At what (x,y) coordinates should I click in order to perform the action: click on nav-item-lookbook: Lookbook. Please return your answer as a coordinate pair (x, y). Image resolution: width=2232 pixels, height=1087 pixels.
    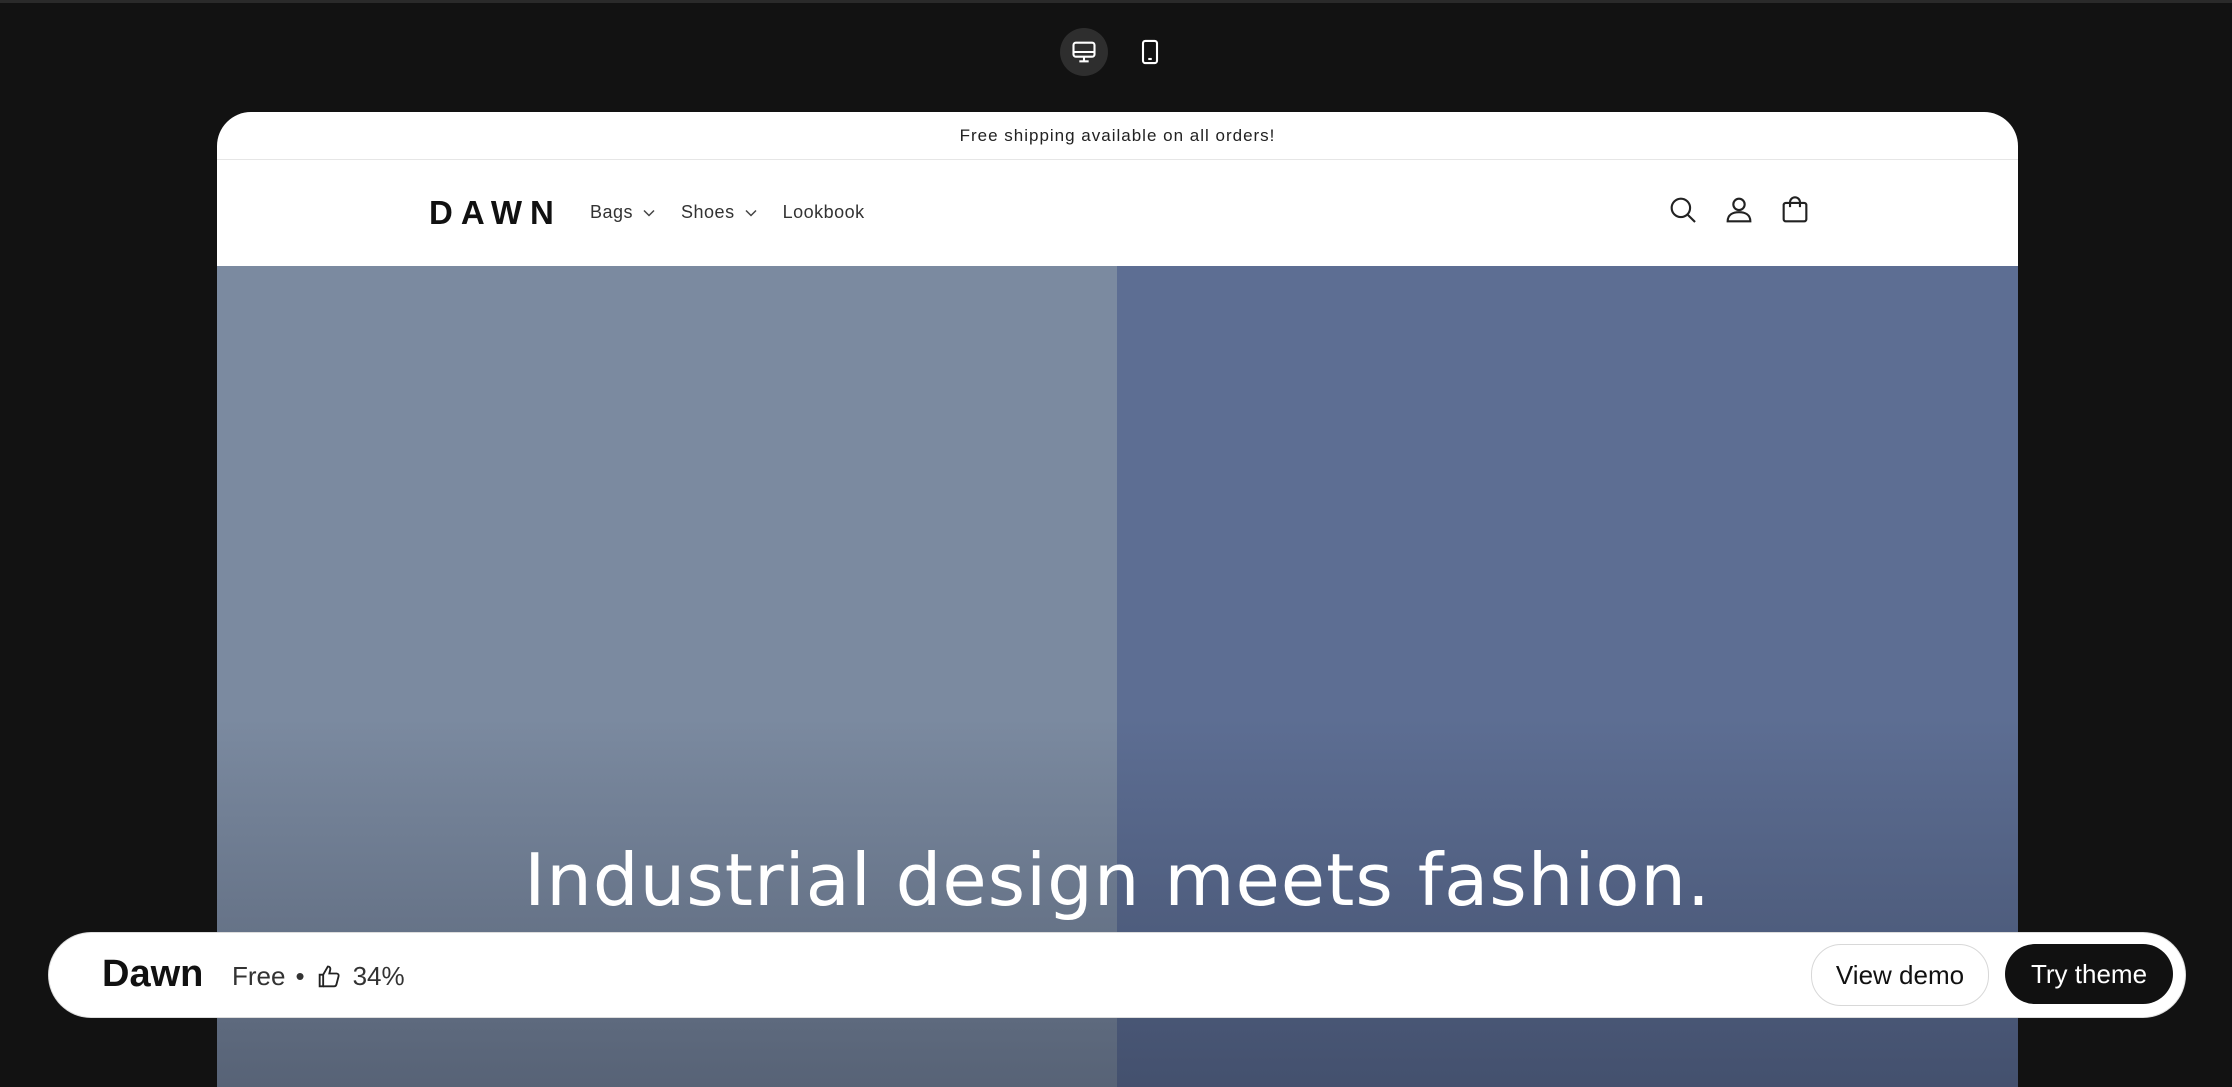
    Looking at the image, I should click on (824, 212).